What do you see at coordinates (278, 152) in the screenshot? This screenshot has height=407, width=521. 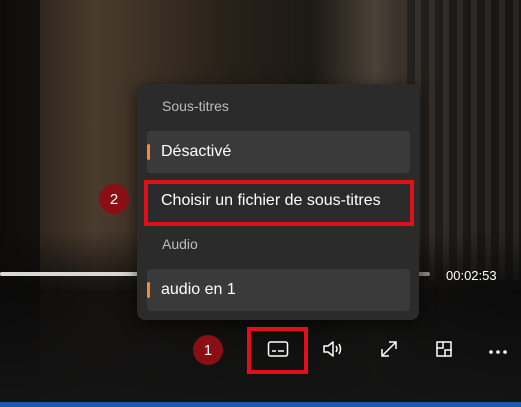 I see `subtitles-off-option: Désactivé` at bounding box center [278, 152].